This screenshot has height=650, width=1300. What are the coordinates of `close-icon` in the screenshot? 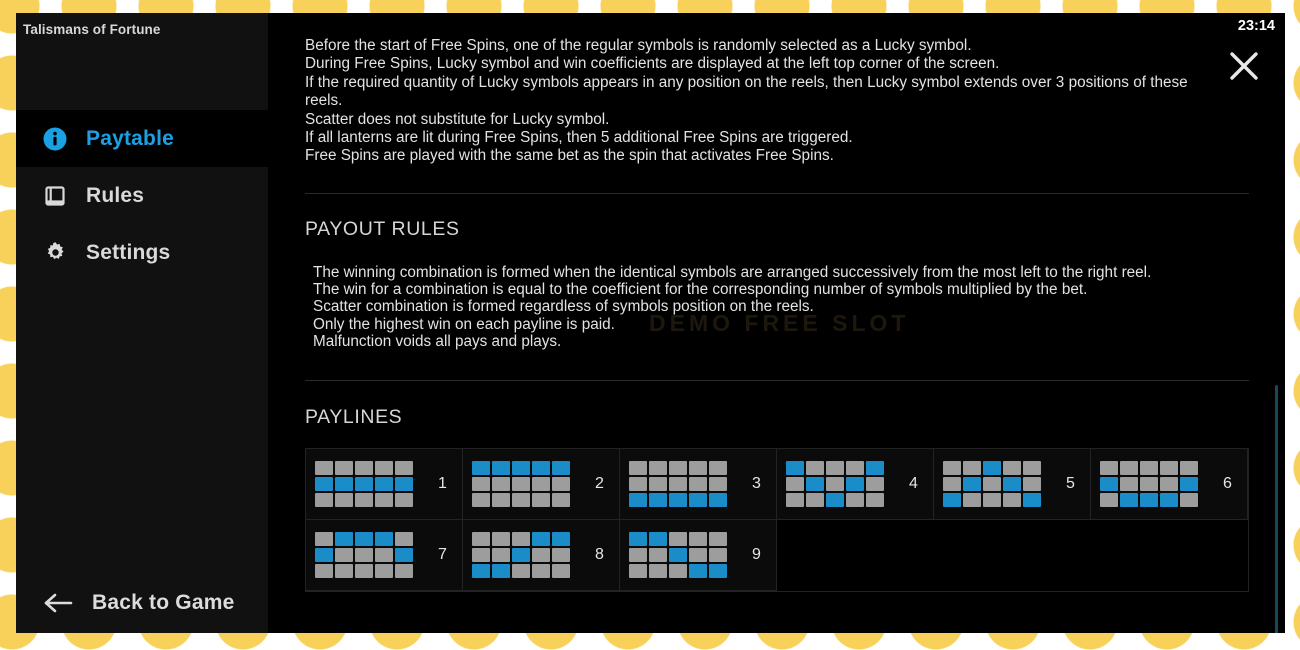 It's located at (1244, 66).